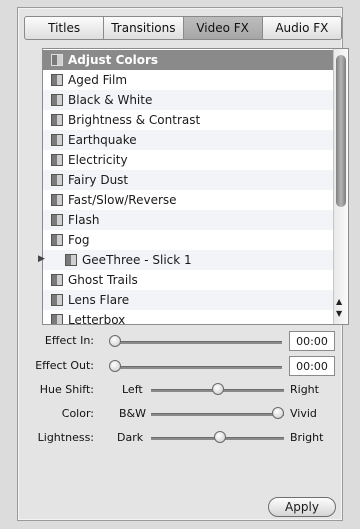 The height and width of the screenshot is (529, 360). Describe the element at coordinates (77, 413) in the screenshot. I see `color-label: Color:` at that location.